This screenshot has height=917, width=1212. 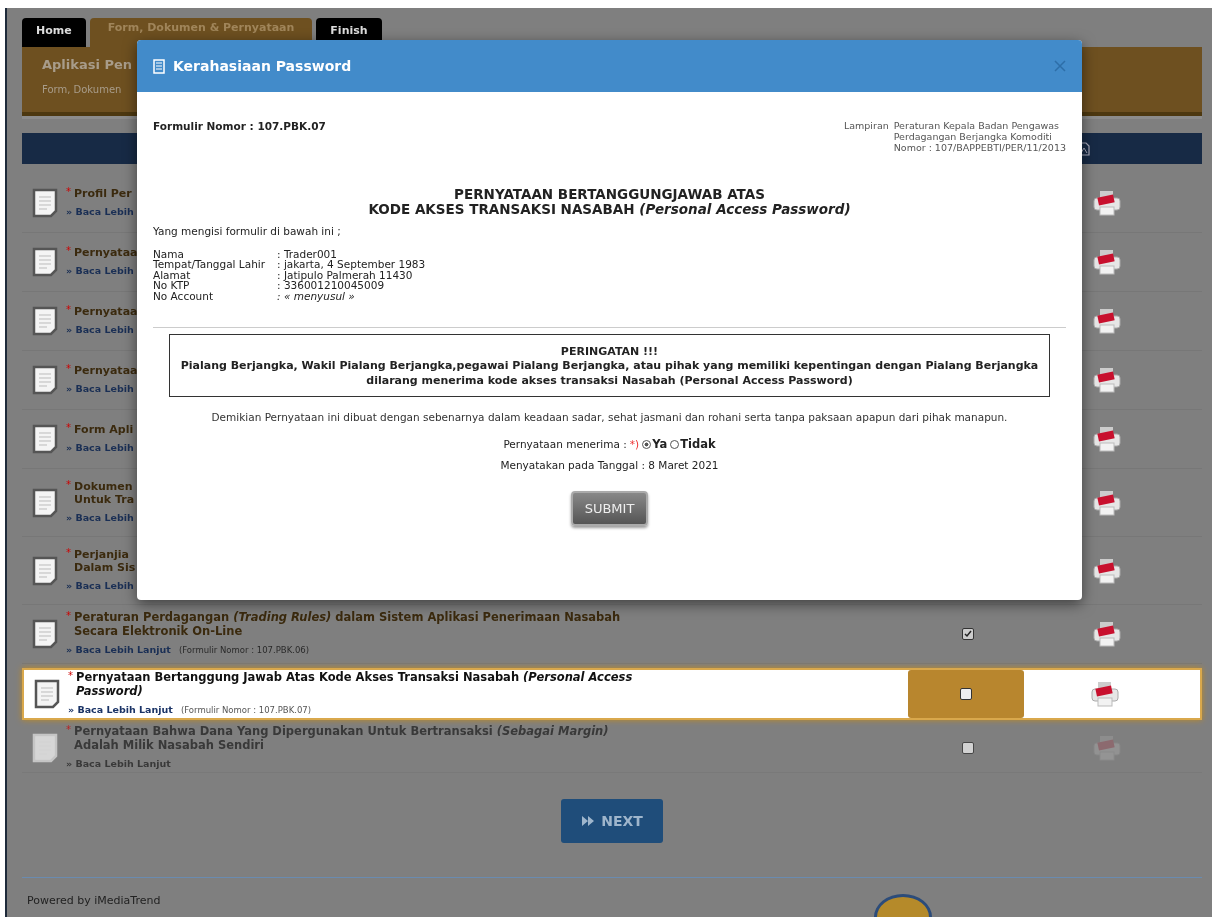 I want to click on warning-text: Pialang Berjangka, Wakil Pialang Berjangka,pegawai Pialang Berjangka, atau pihak yang memiliki kepentingan dengan Pialang Berjangka dilarang menerima kode akses transaksi Nasabah (Personal Access Password), so click(x=609, y=374).